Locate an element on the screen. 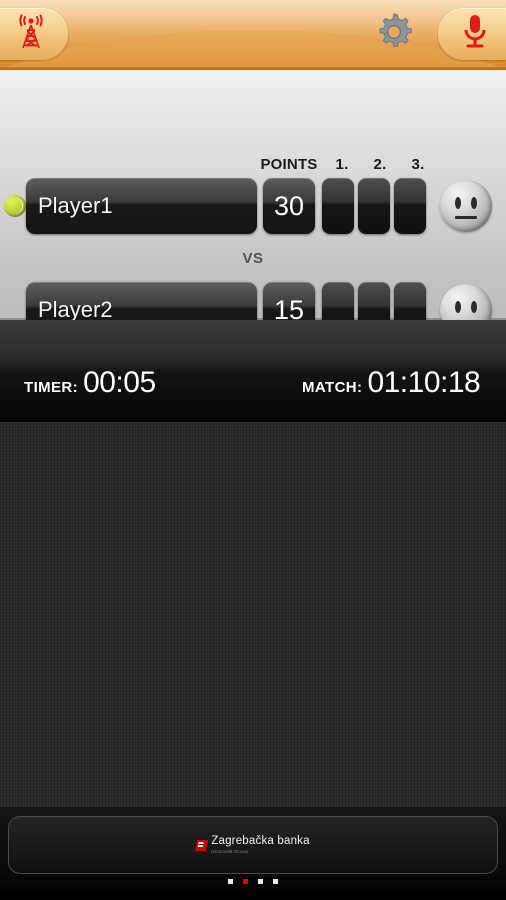 This screenshot has height=900, width=506. match-timer: MATCH: 01:10:18 is located at coordinates (391, 383).